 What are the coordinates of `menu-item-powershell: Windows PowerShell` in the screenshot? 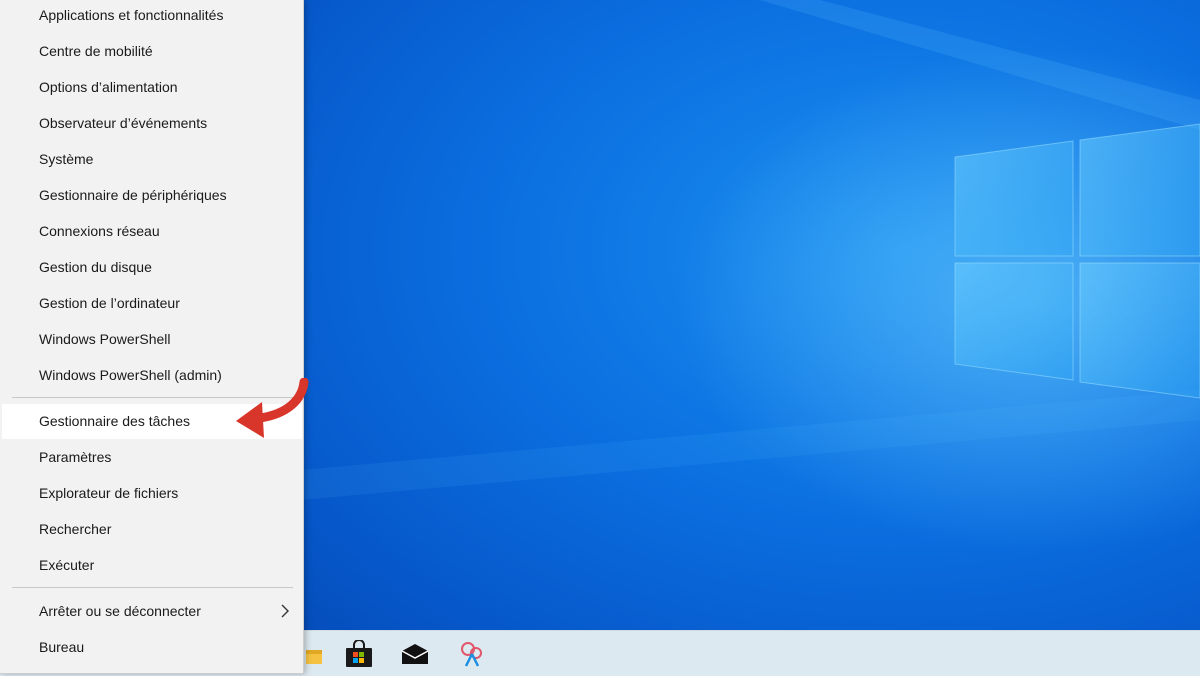 It's located at (152, 339).